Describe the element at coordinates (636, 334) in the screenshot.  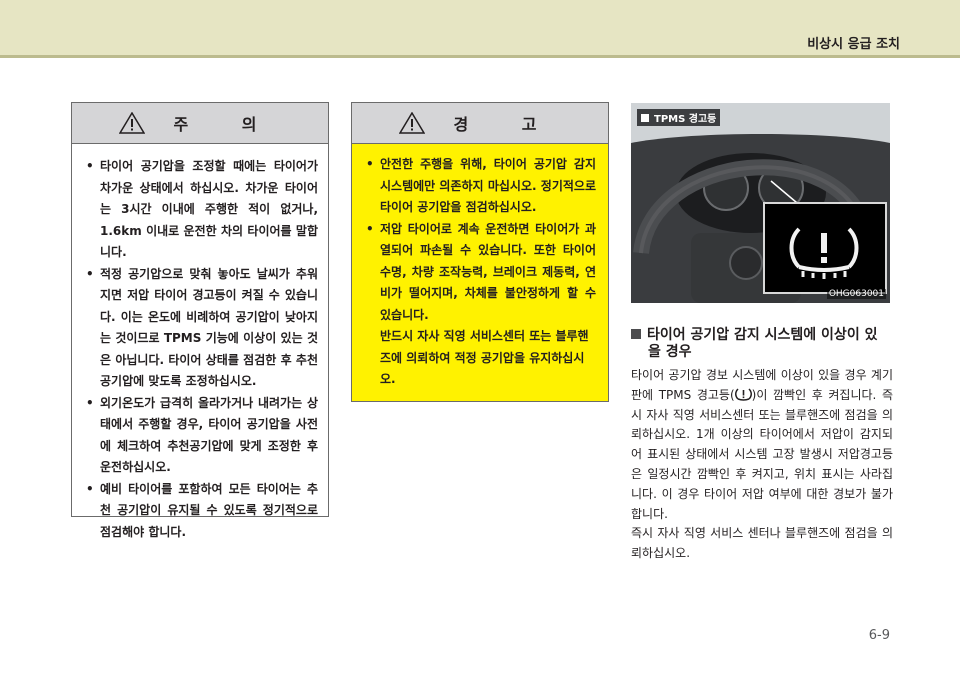
I see `heading-square-icon` at that location.